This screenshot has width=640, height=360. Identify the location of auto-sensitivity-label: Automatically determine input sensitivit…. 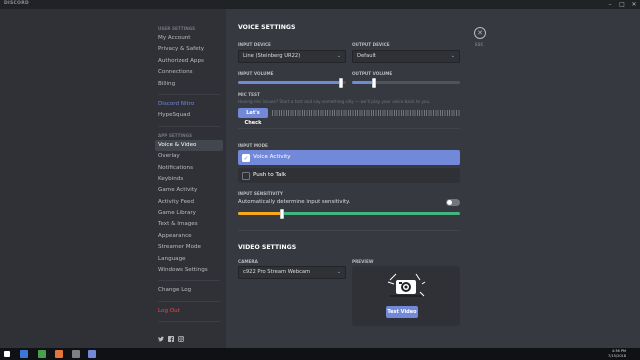
(294, 202).